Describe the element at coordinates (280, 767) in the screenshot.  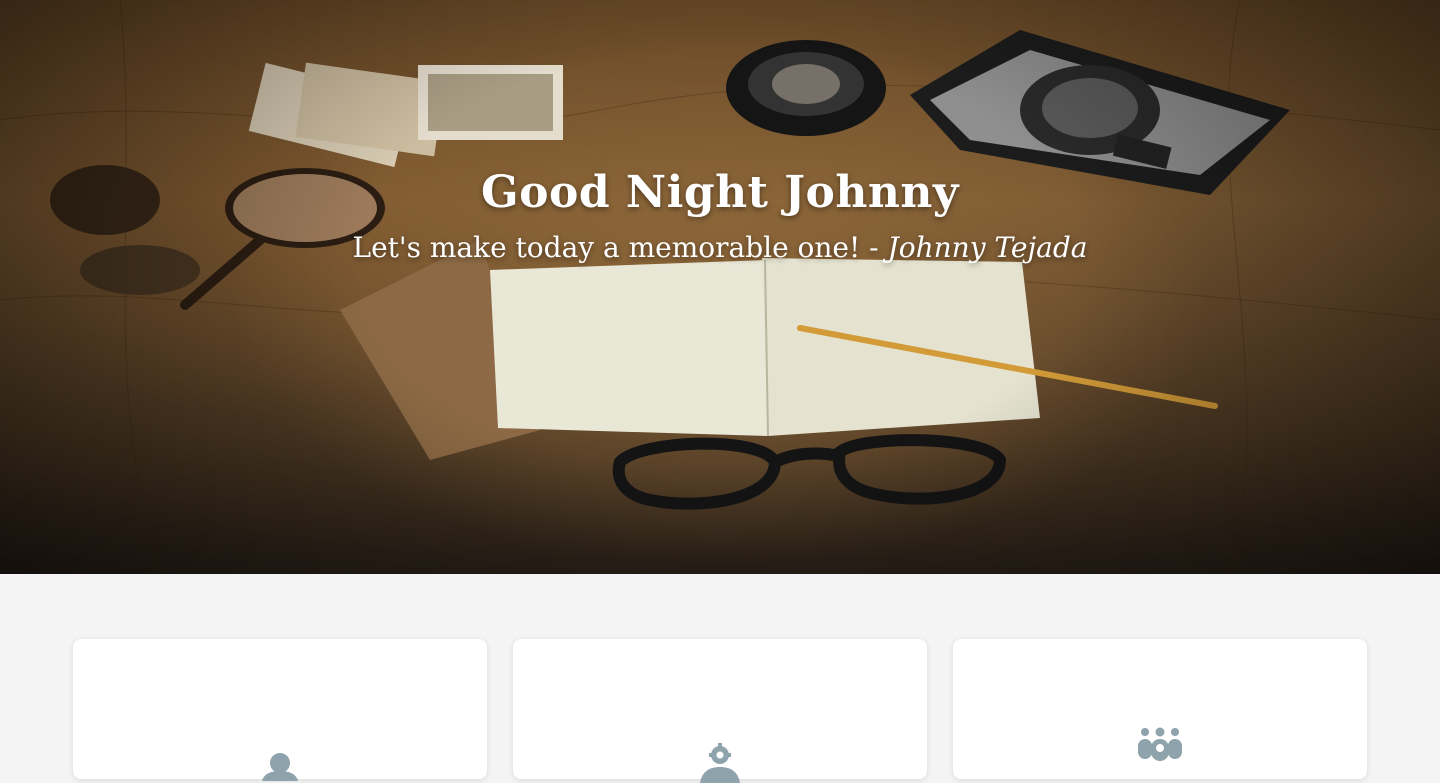
I see `user-icon` at that location.